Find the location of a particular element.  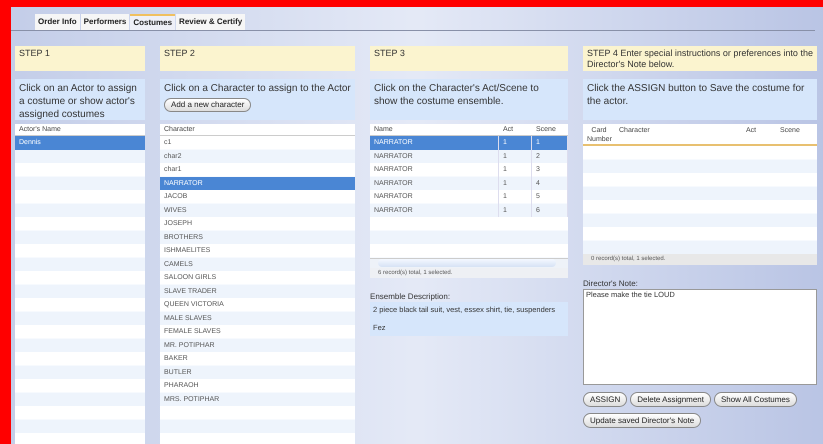

field-label: Director's Note: is located at coordinates (611, 284).